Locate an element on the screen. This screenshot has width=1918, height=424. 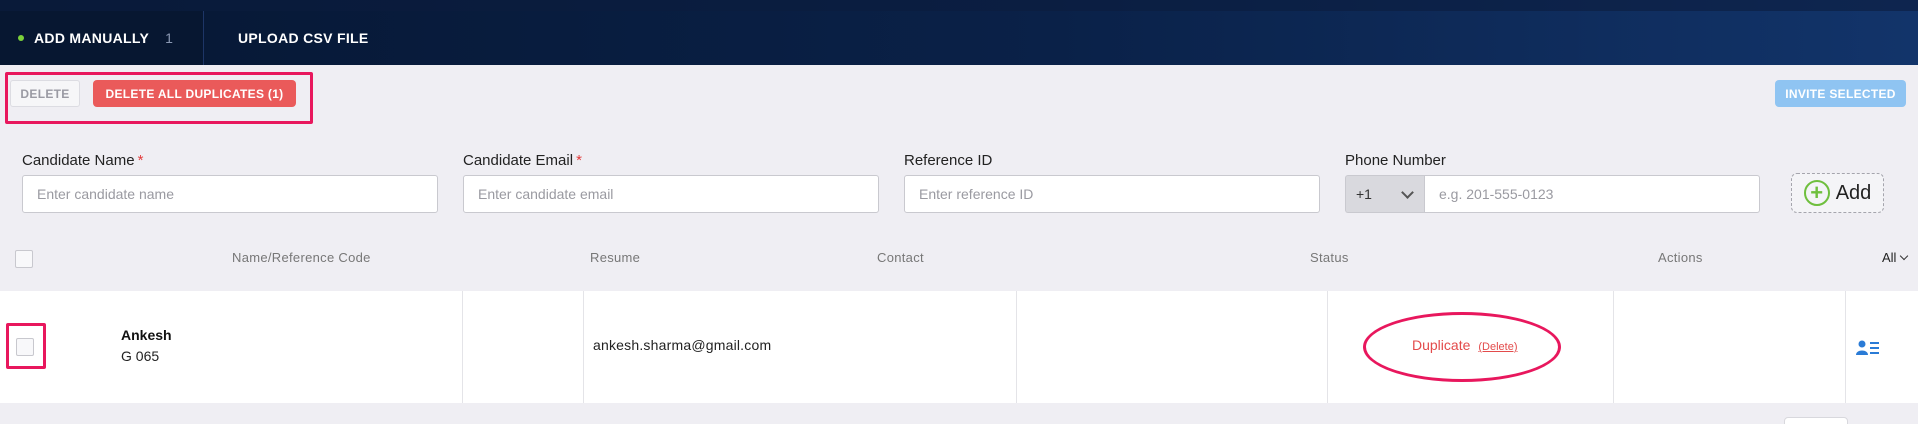
candidate-name-label: Candidate Name * is located at coordinates (82, 160).